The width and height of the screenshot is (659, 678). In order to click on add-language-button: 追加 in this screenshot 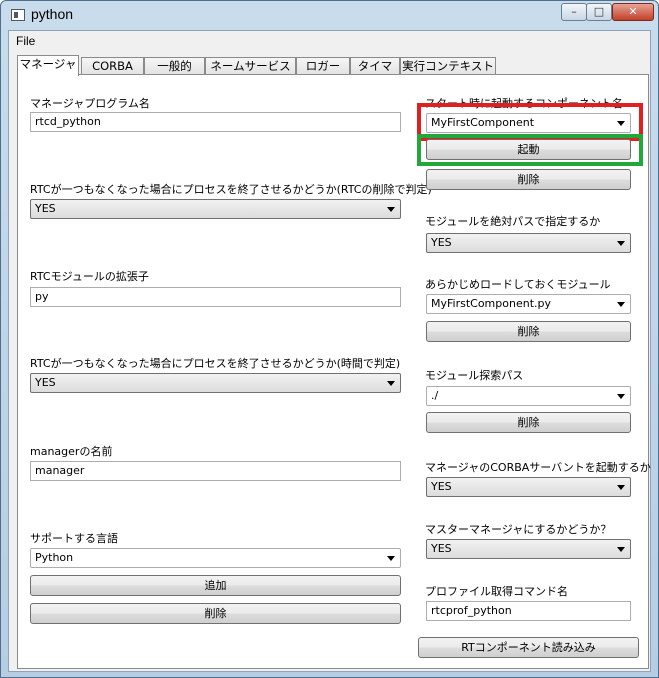, I will do `click(215, 585)`.